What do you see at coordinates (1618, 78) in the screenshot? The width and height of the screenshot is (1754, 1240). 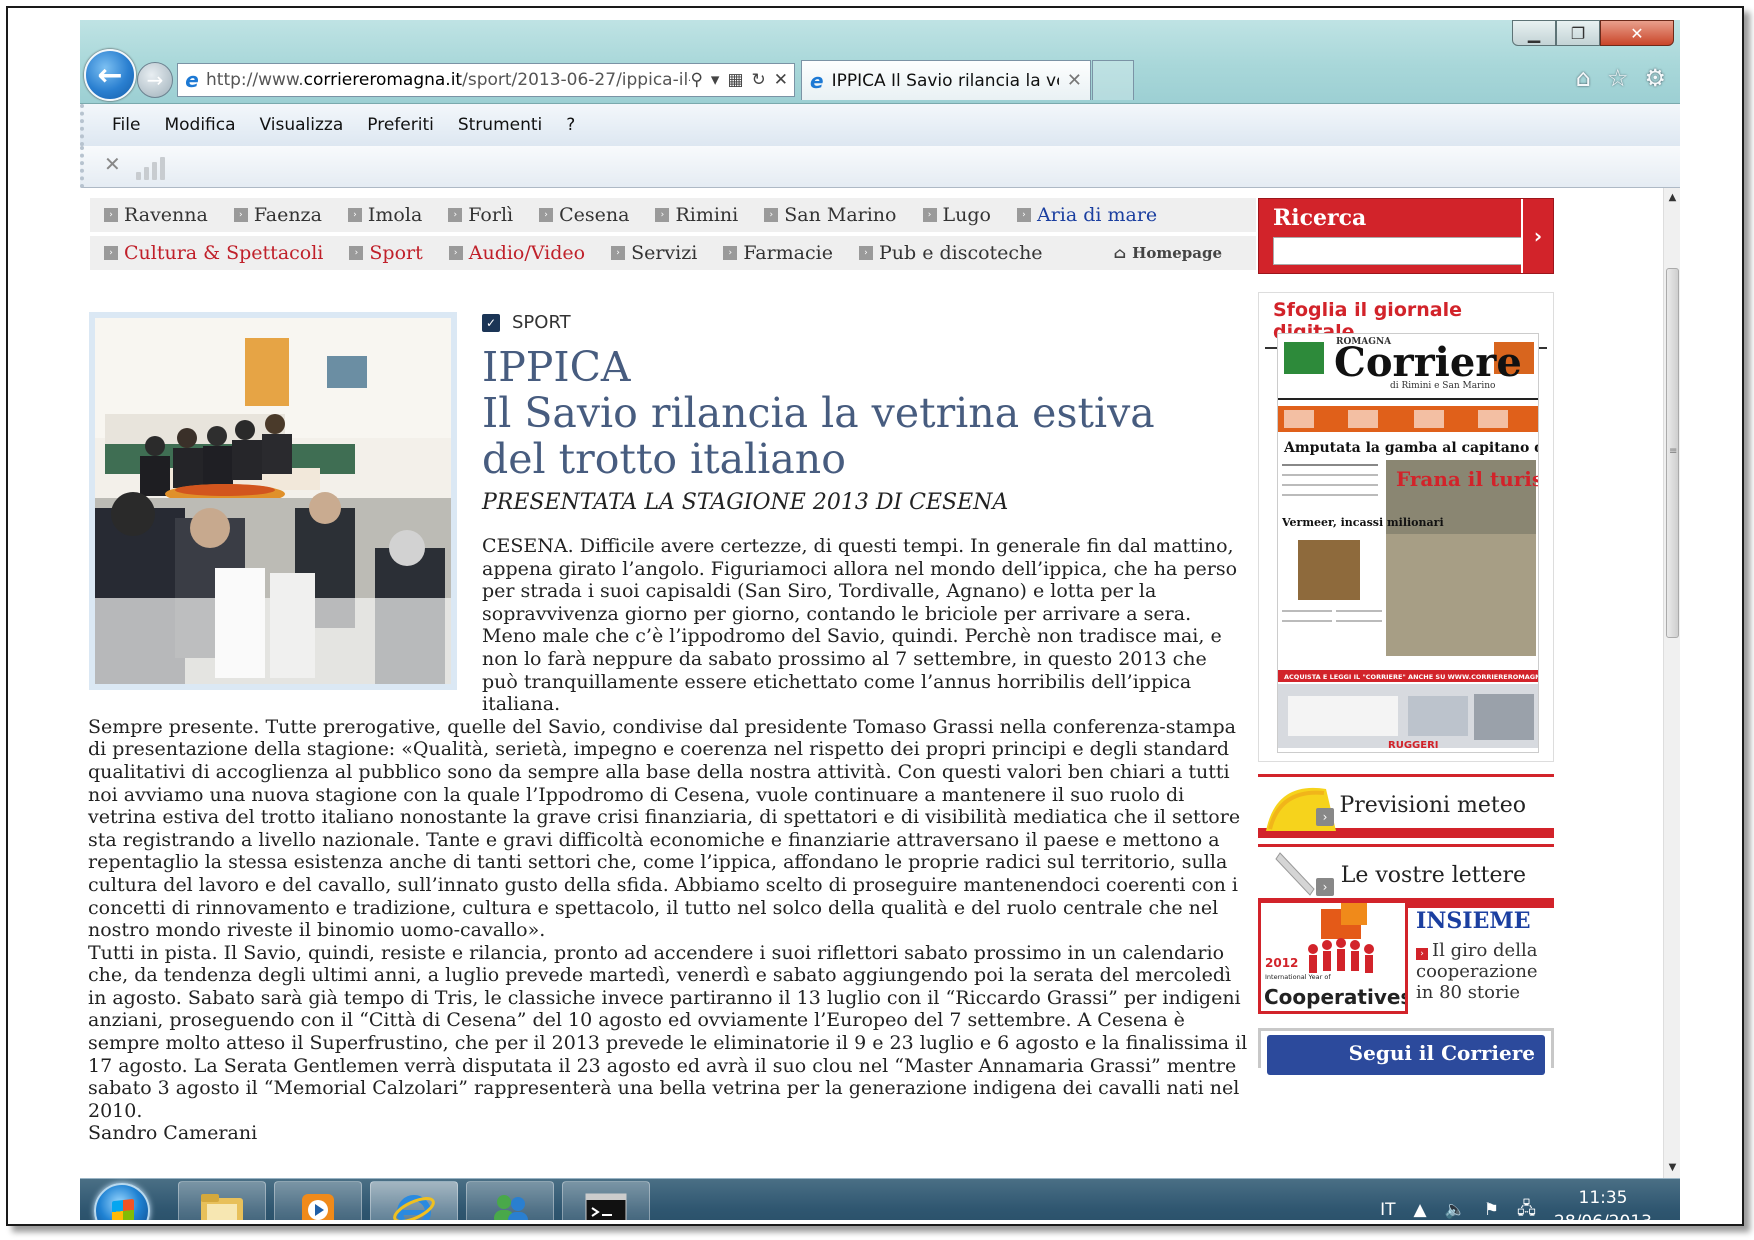 I see `favorites-star-icon: ☆` at bounding box center [1618, 78].